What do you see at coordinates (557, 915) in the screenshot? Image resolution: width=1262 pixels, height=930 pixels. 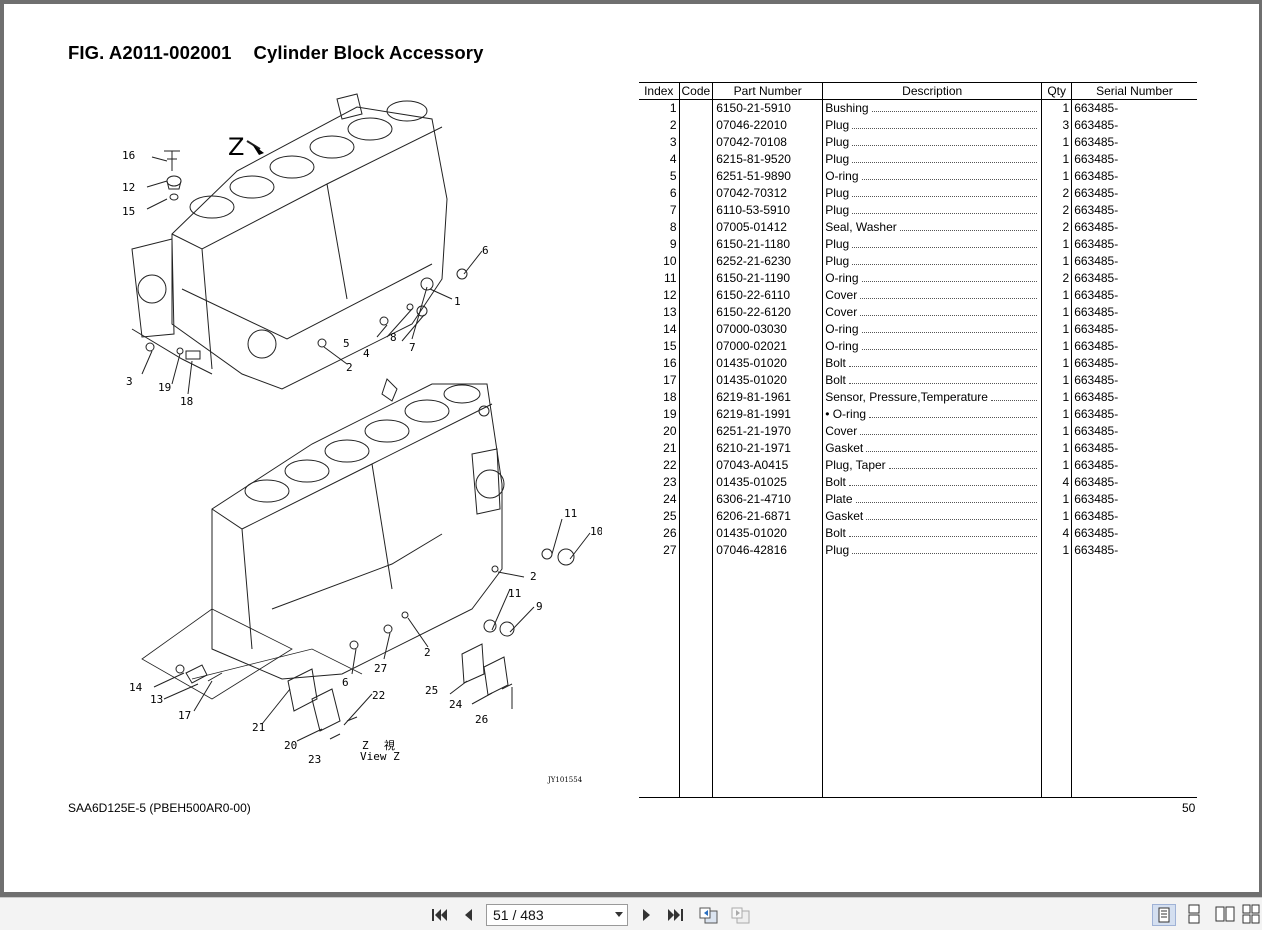 I see `page-selector: 51 / 483` at bounding box center [557, 915].